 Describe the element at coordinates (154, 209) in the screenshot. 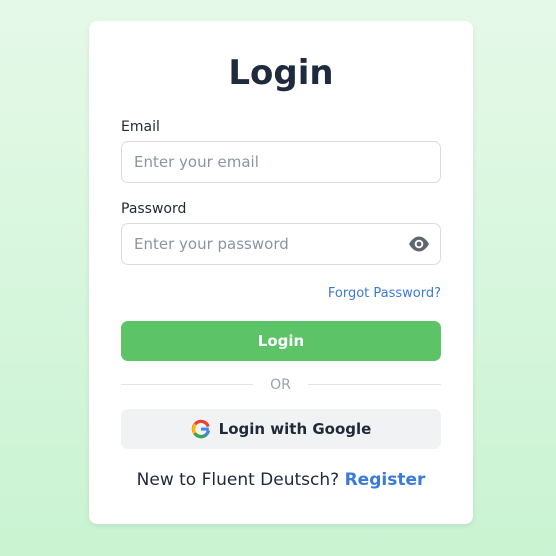

I see `password-label: Password` at that location.